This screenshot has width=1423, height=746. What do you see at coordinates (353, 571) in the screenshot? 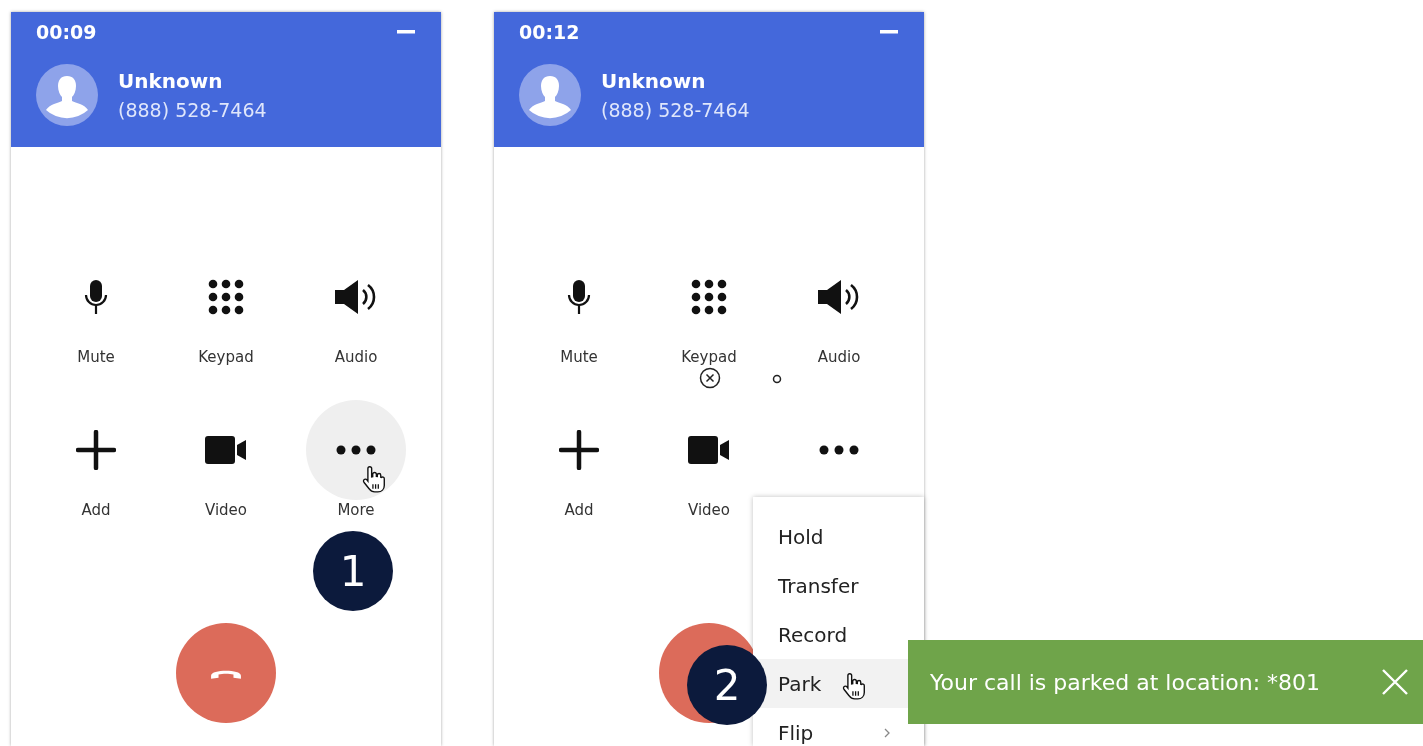
I see `step-badge: 1` at bounding box center [353, 571].